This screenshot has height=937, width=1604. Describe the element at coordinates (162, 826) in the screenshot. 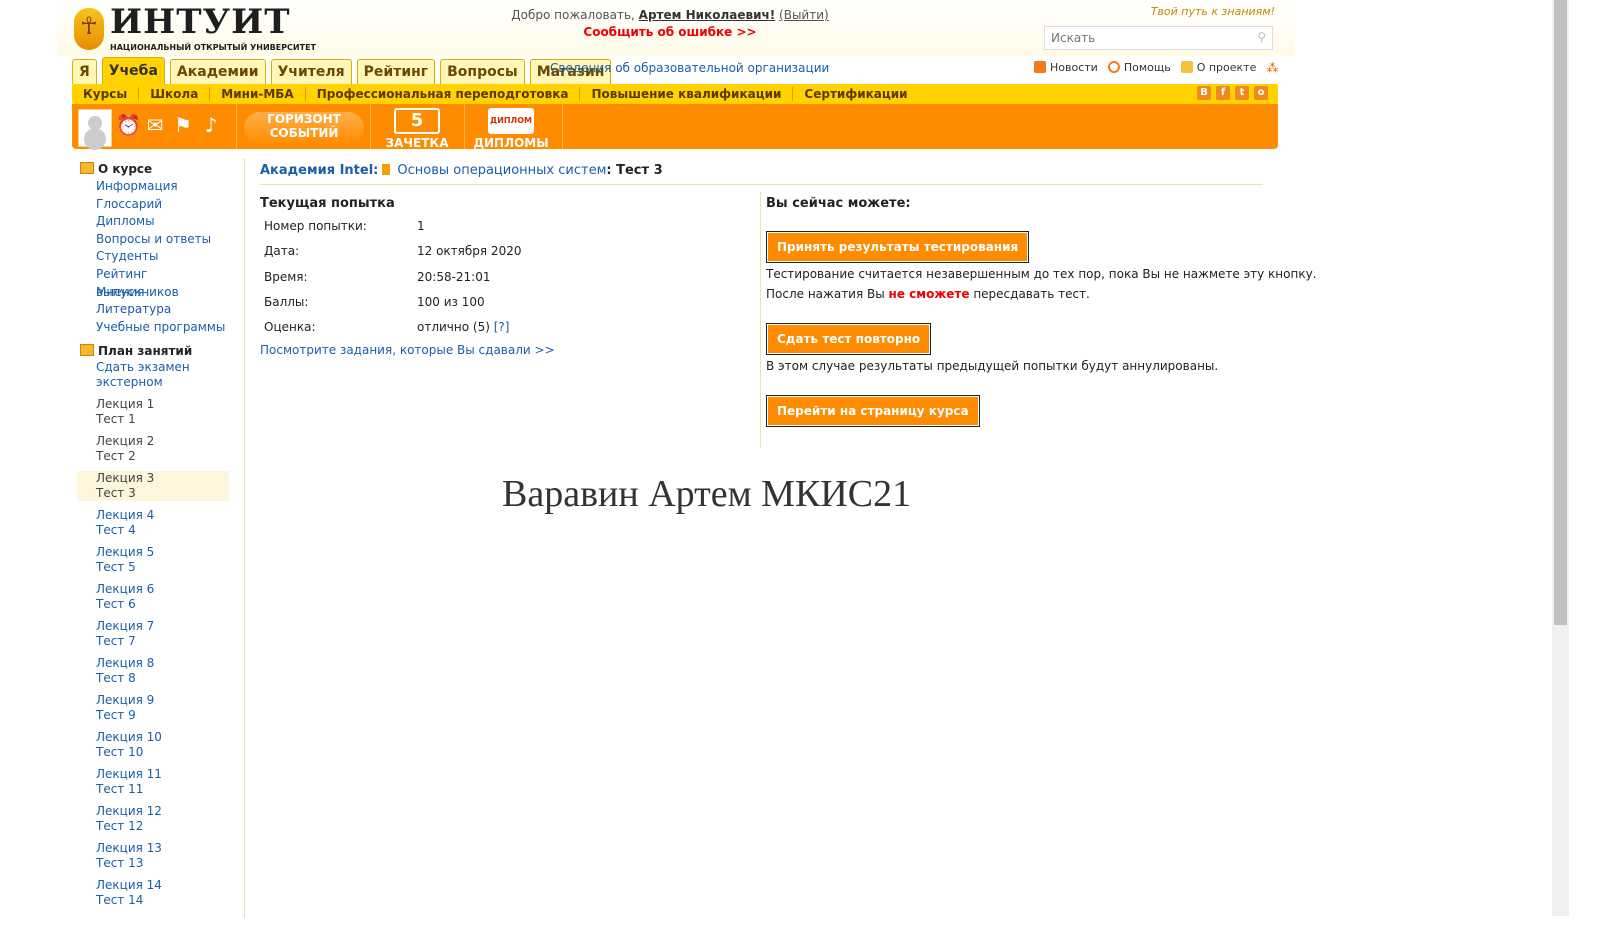

I see `test-link: Тест 12` at that location.